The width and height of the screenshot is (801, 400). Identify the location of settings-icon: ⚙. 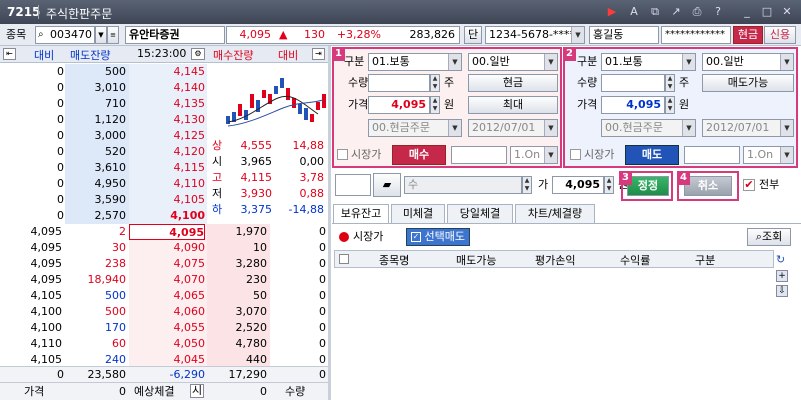
(198, 54).